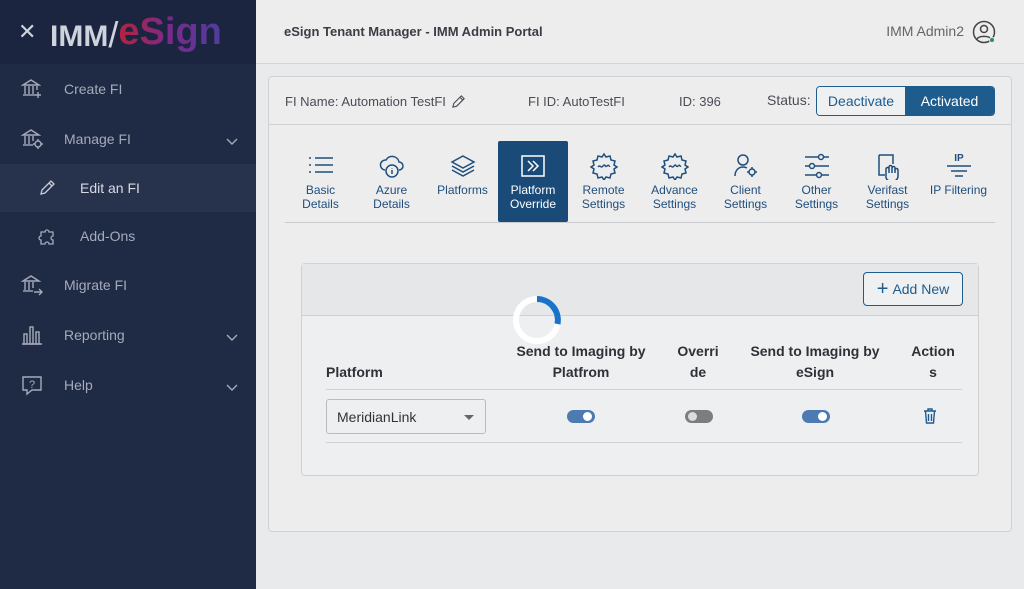 The height and width of the screenshot is (589, 1024). What do you see at coordinates (958, 190) in the screenshot?
I see `tab-label: IP Filtering` at bounding box center [958, 190].